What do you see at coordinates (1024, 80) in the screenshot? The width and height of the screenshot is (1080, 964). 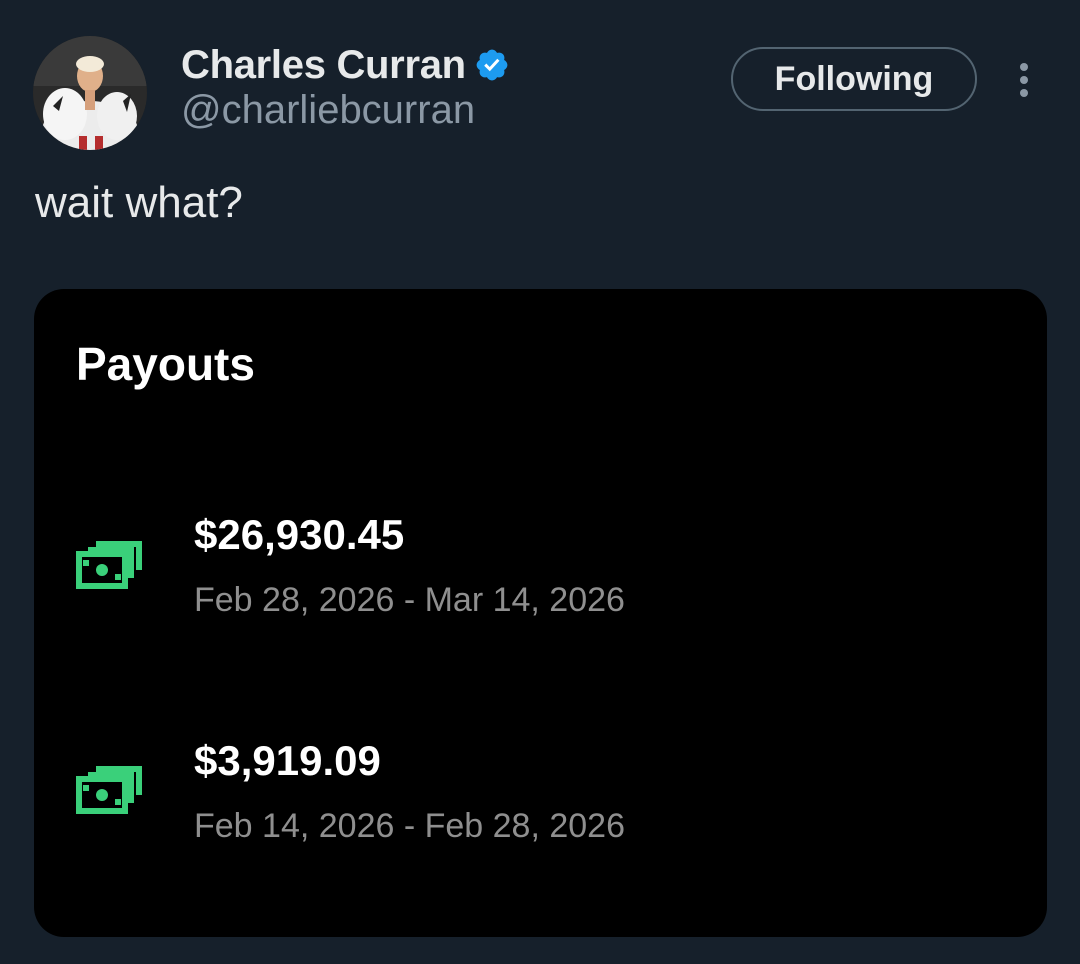 I see `more-options-icon` at bounding box center [1024, 80].